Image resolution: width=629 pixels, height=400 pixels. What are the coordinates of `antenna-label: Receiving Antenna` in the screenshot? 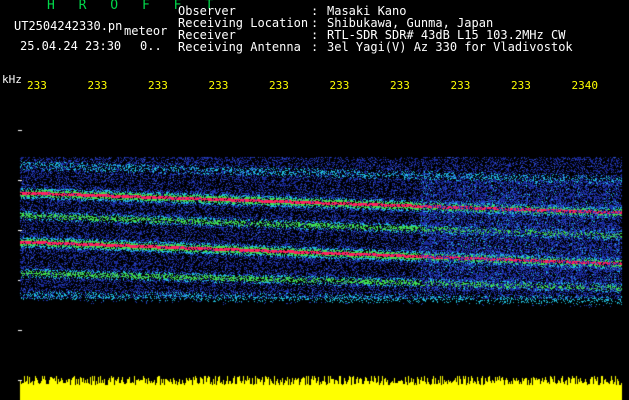 It's located at (239, 47).